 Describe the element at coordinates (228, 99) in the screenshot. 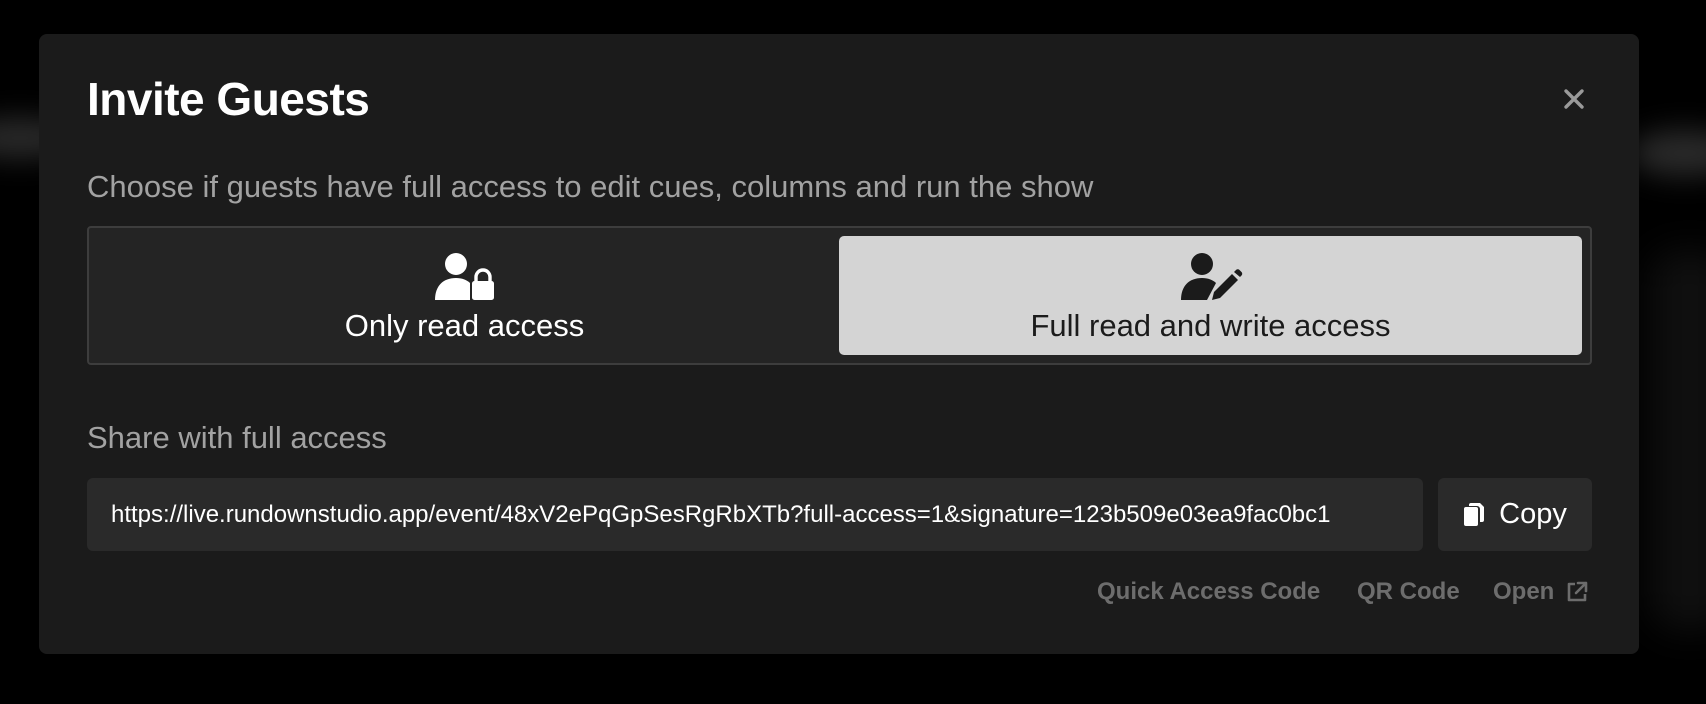

I see `modal-title: Invite Guests` at that location.